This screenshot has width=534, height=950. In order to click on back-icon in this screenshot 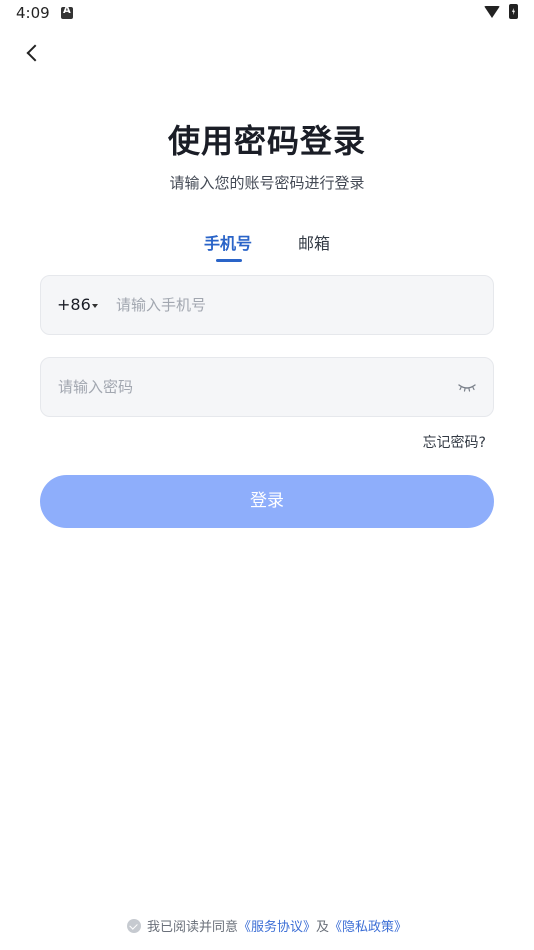, I will do `click(35, 53)`.